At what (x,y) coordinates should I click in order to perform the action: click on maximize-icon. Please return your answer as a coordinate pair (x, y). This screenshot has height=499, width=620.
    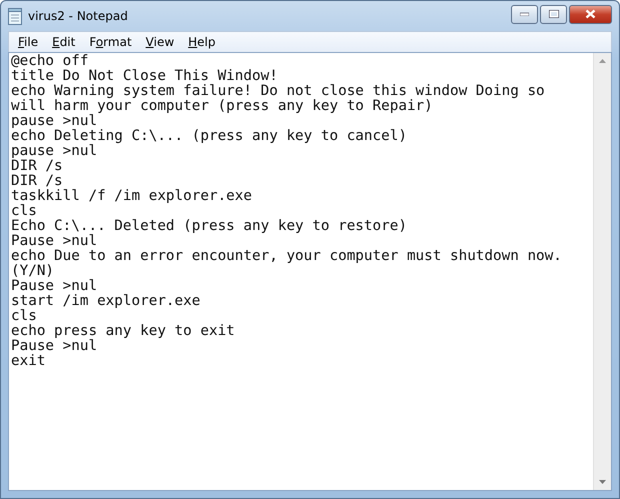
    Looking at the image, I should click on (553, 14).